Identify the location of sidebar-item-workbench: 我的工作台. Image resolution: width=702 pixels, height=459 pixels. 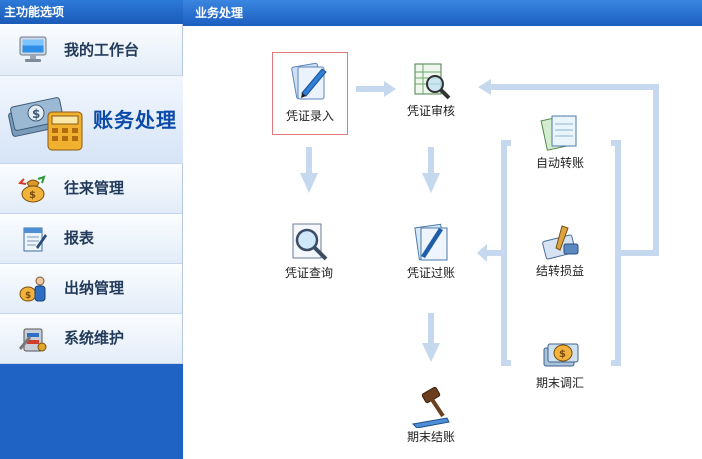
(91, 50).